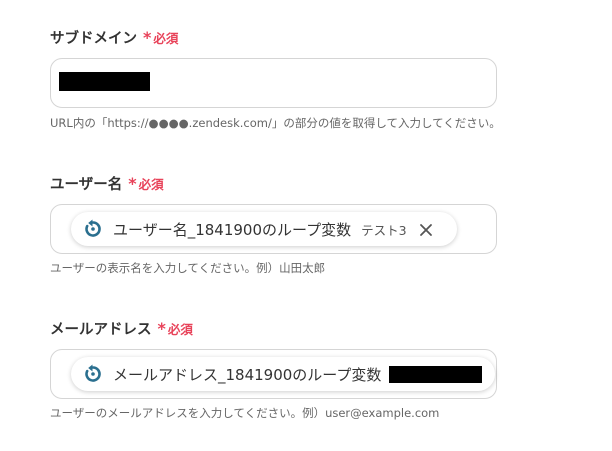 The image size is (612, 451). I want to click on loop-variable-chip: メールアドレス_1841900のループ変数, so click(283, 374).